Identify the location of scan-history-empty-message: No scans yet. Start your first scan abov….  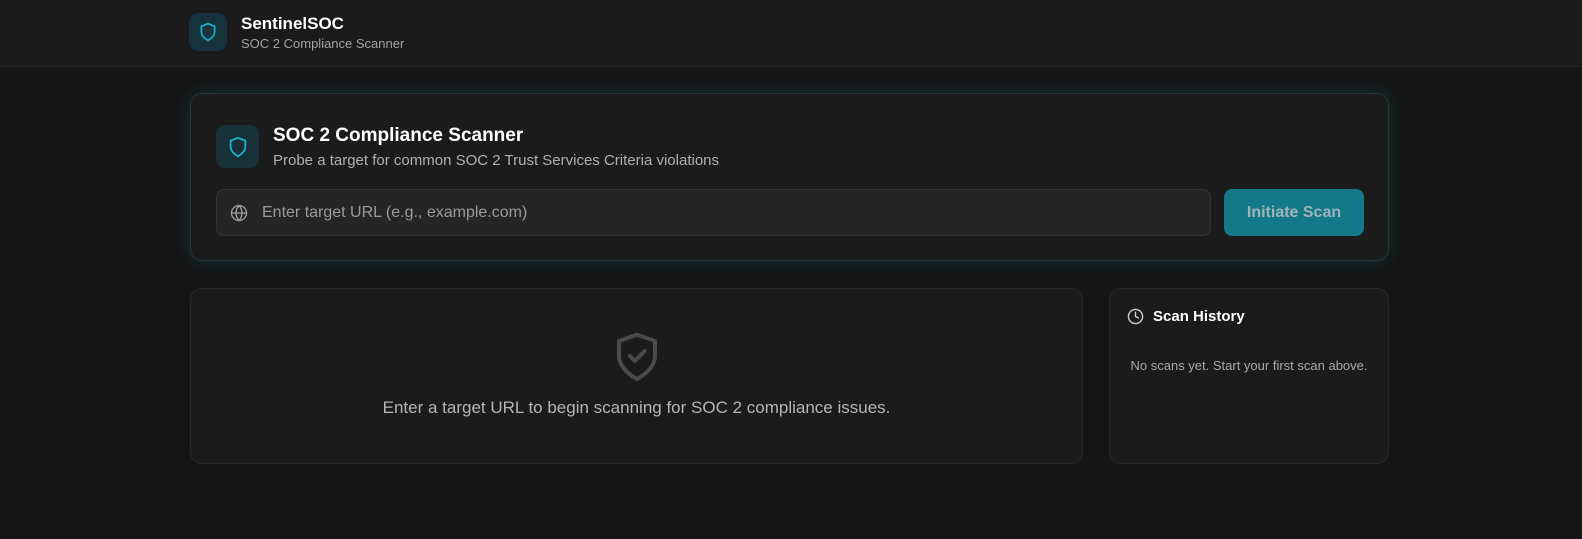
(1249, 365).